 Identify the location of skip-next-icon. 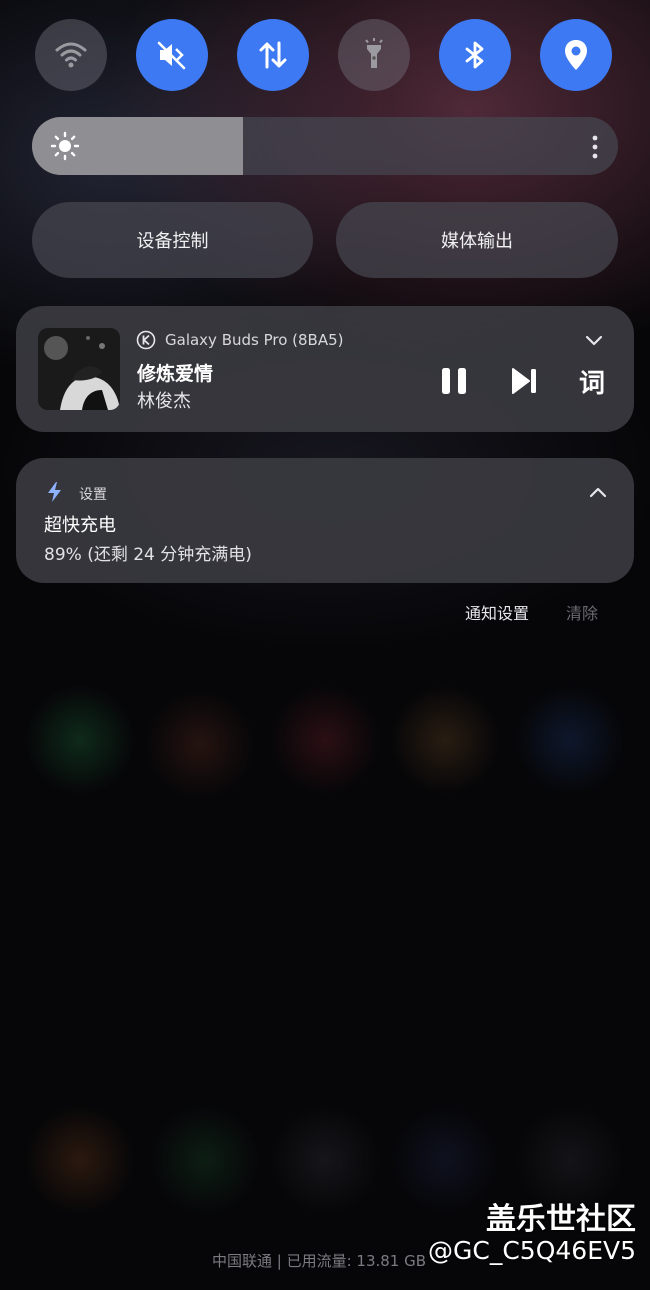
(525, 381).